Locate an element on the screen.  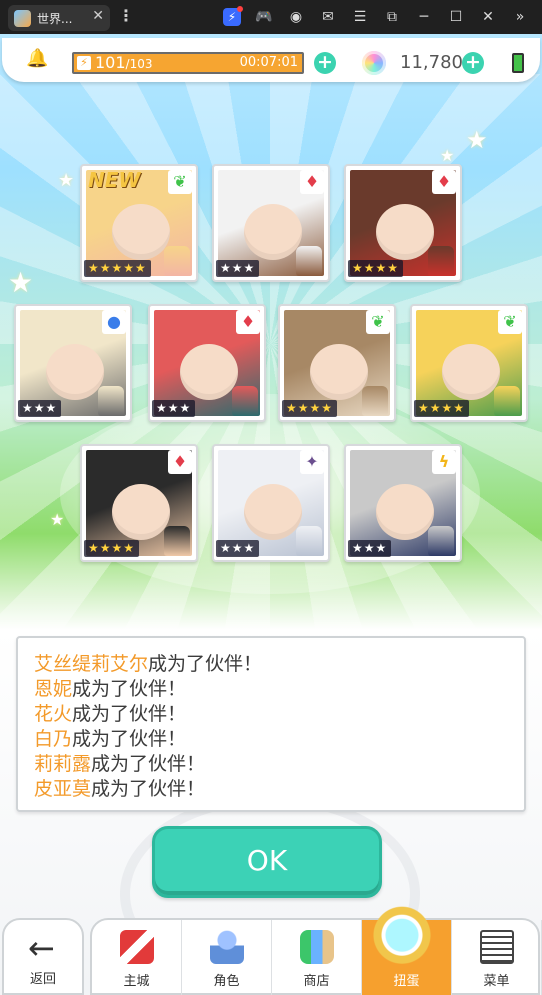
back-button: ← 返回 is located at coordinates (43, 956).